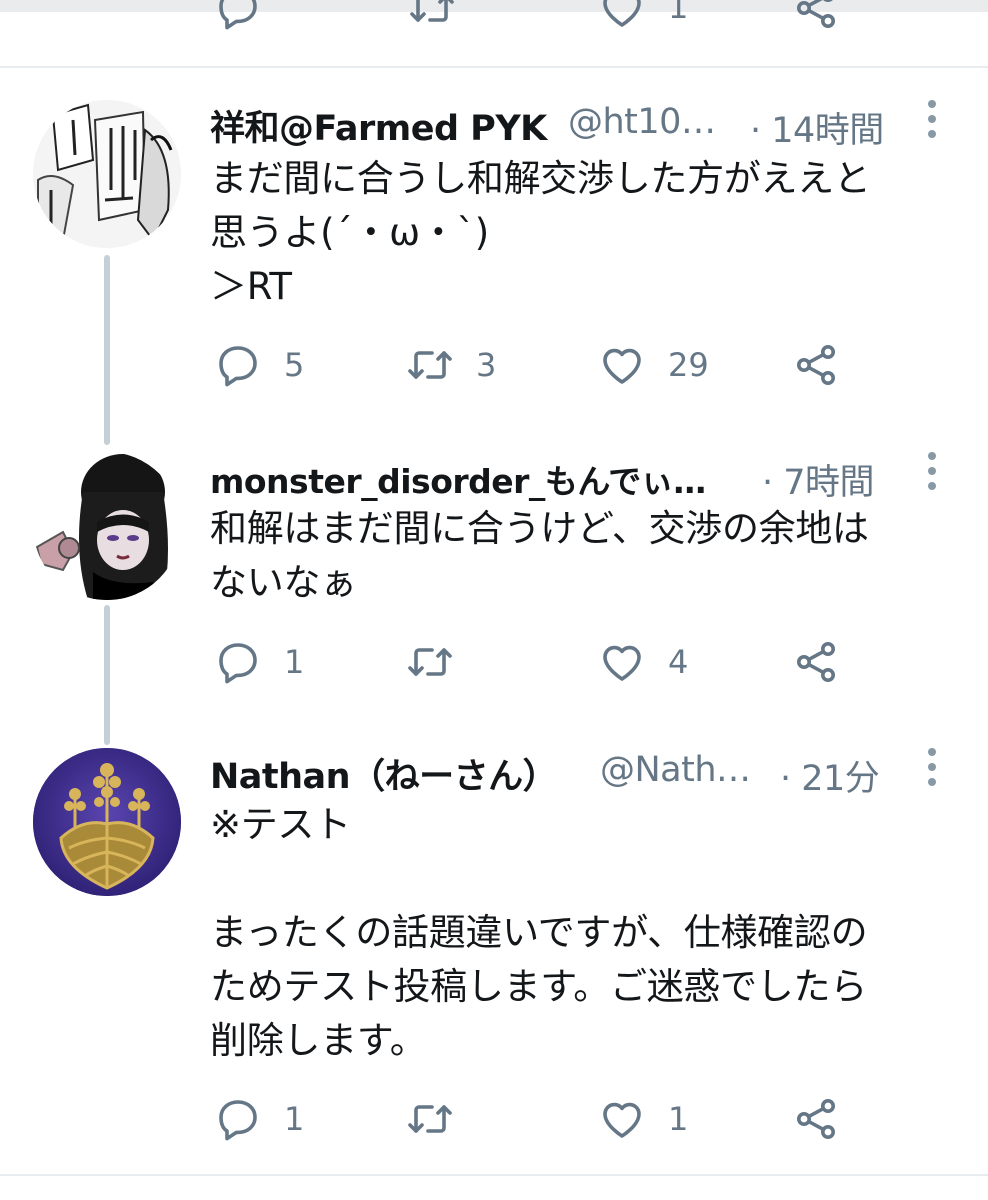  What do you see at coordinates (678, 662) in the screenshot?
I see `like-count: 4` at bounding box center [678, 662].